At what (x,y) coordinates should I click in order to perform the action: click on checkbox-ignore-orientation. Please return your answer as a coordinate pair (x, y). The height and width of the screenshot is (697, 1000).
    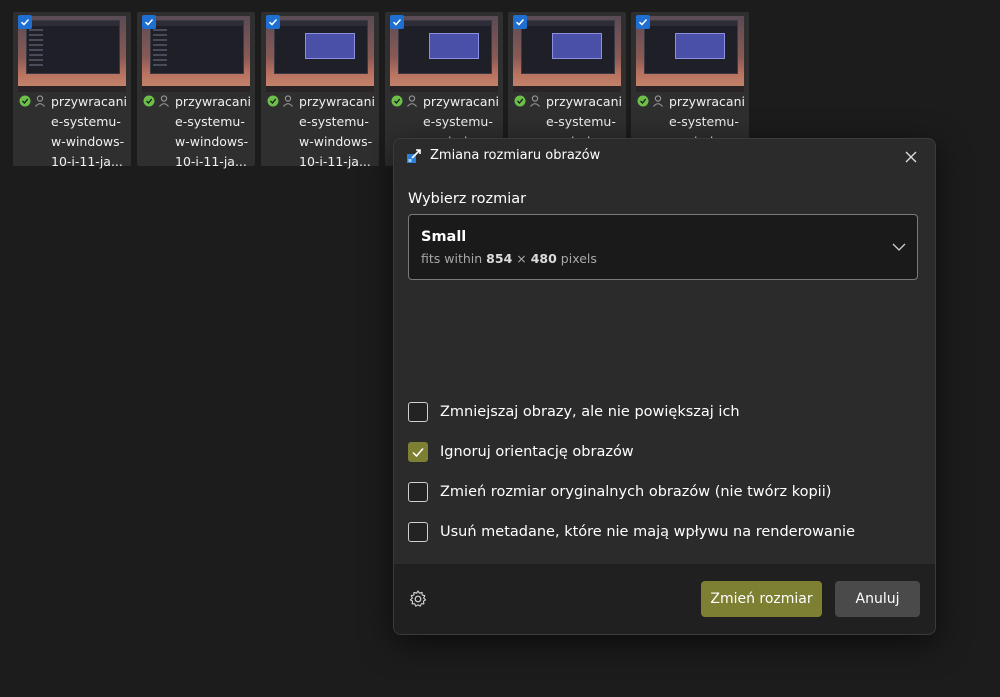
    Looking at the image, I should click on (418, 452).